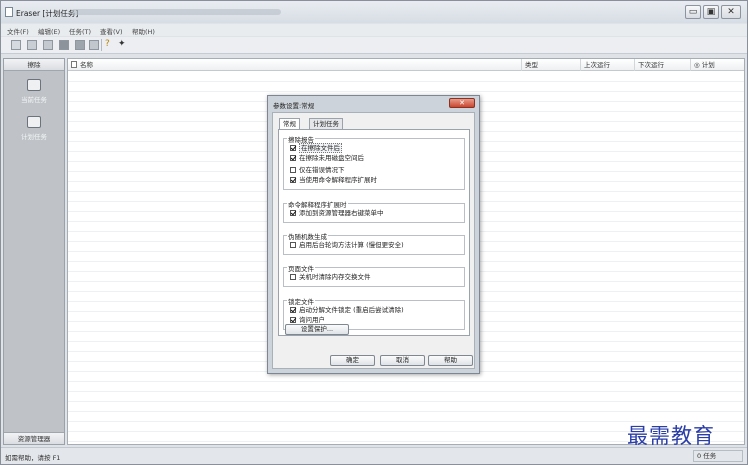 The height and width of the screenshot is (465, 748). Describe the element at coordinates (34, 65) in the screenshot. I see `sidebar-header: 擦除` at that location.